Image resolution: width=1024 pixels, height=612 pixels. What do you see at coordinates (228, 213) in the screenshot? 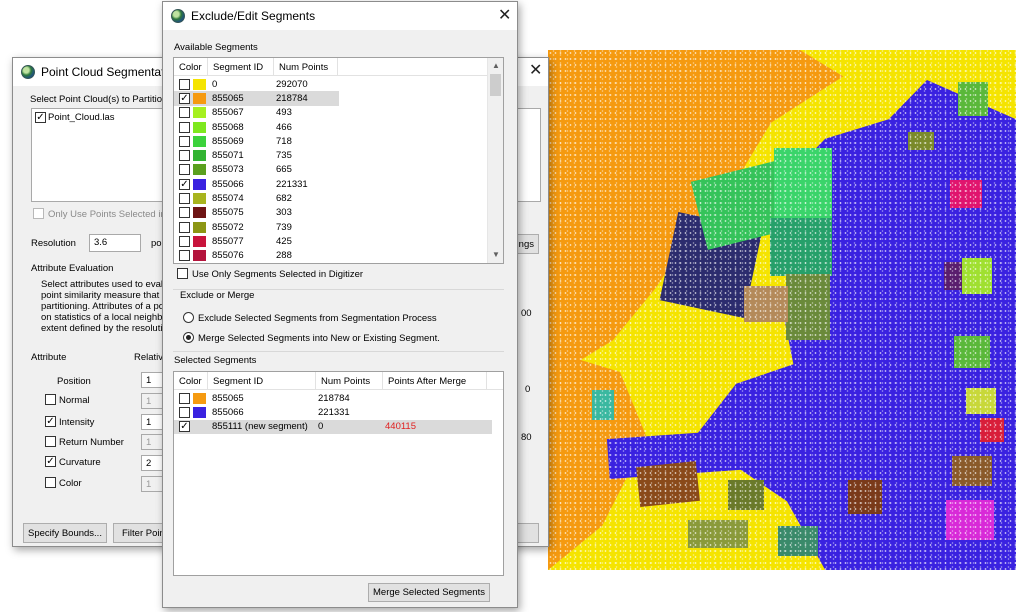
I see `segment-id-cell: 855075` at bounding box center [228, 213].